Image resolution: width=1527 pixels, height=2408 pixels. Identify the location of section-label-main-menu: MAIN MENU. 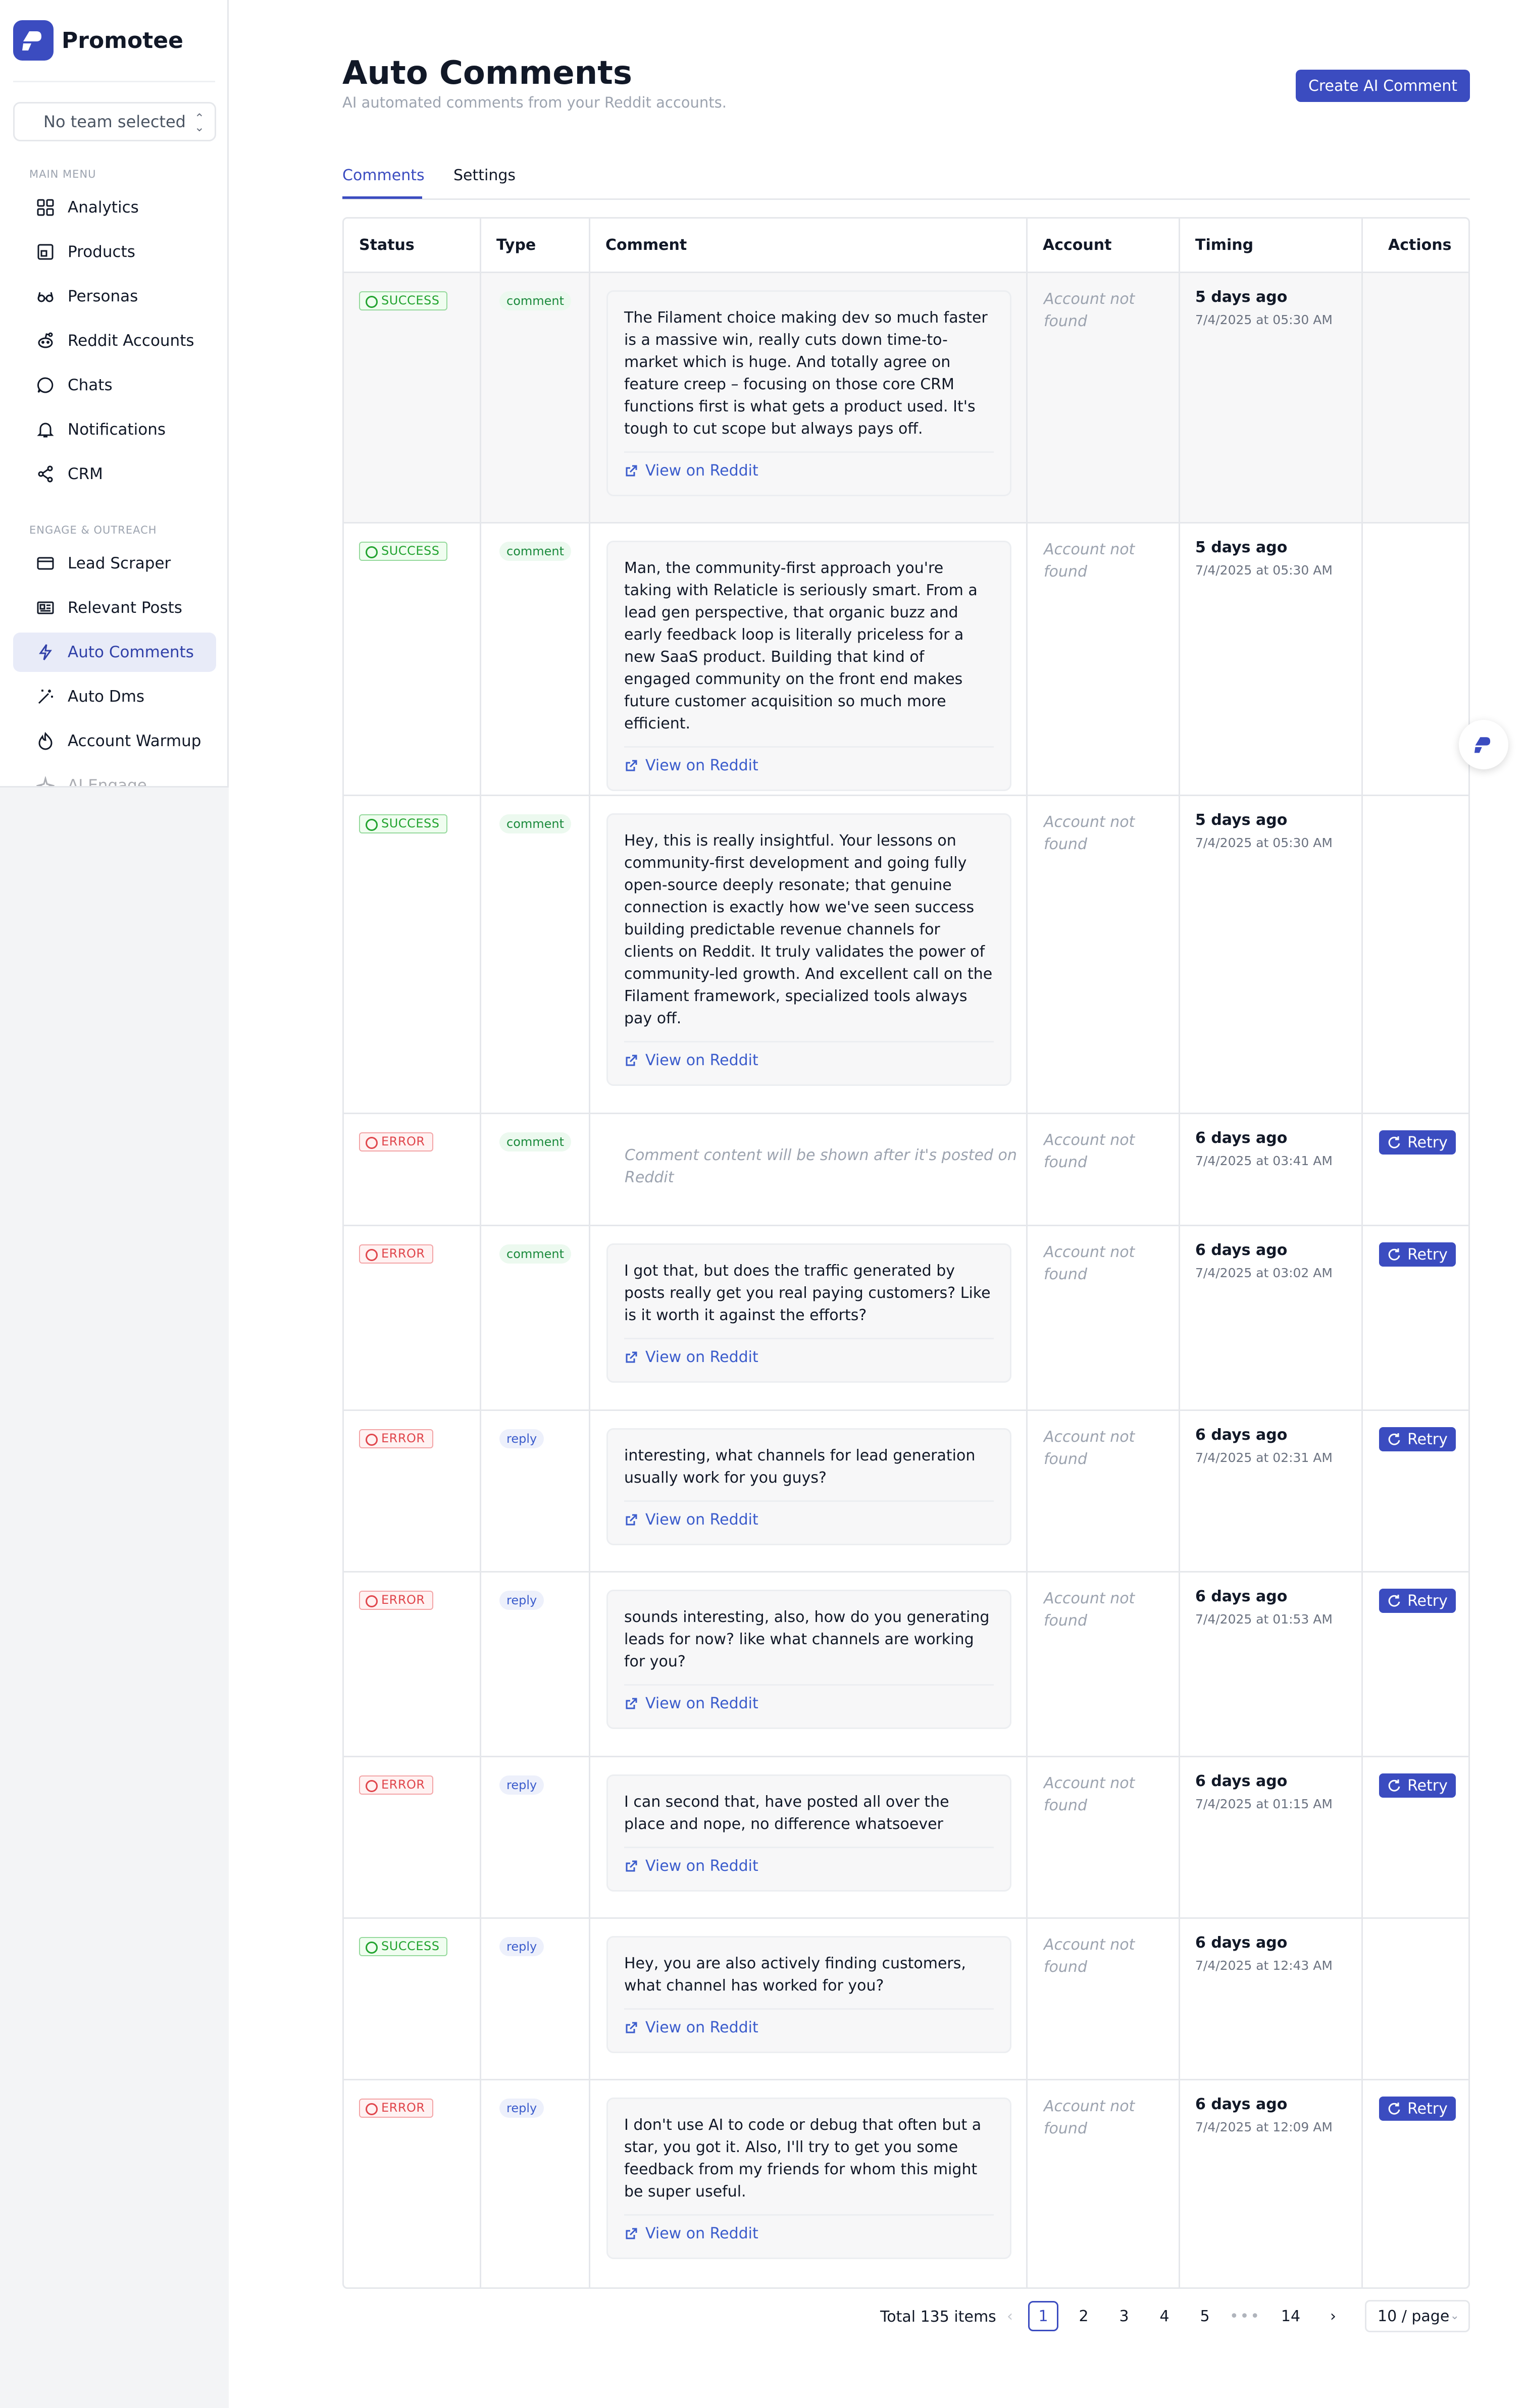
(62, 174).